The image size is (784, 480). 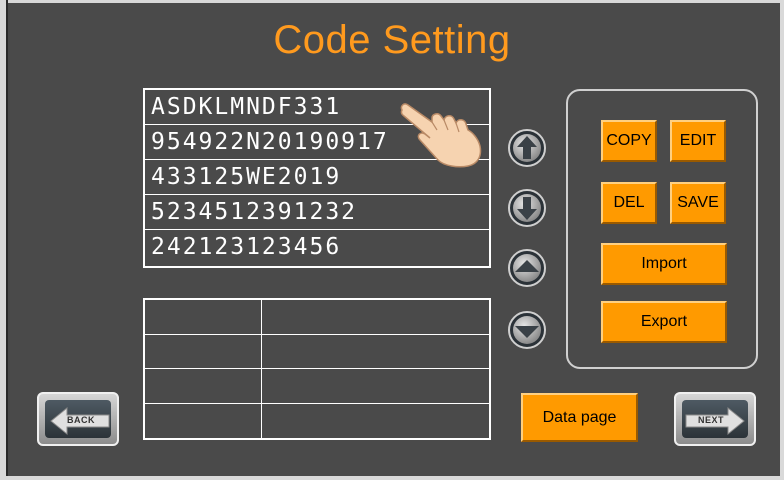 What do you see at coordinates (629, 203) in the screenshot?
I see `delete-button: DEL` at bounding box center [629, 203].